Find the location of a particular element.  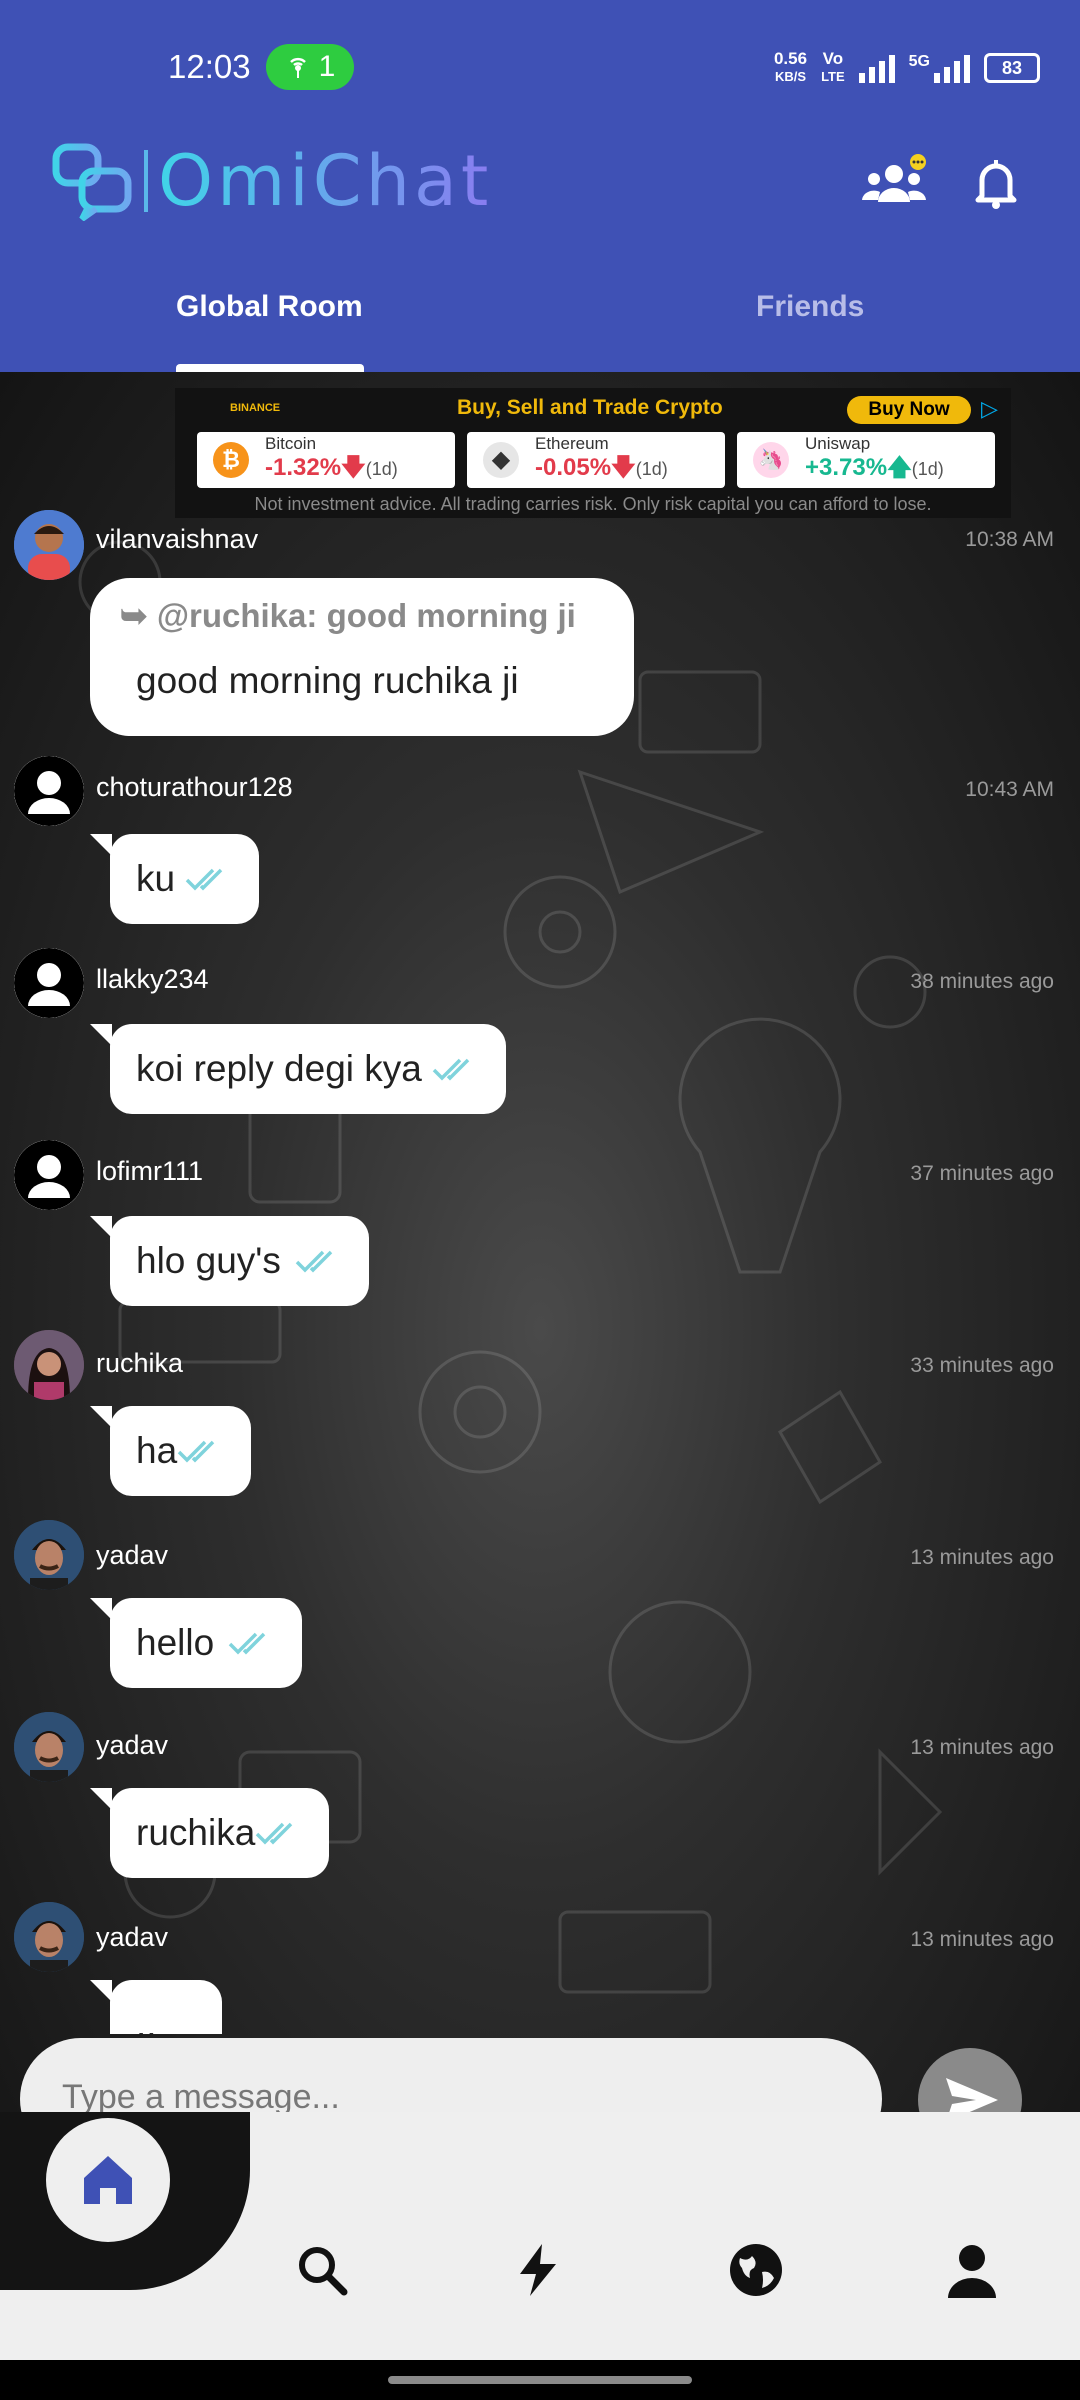

reply-mention: @ruchika: is located at coordinates (237, 615).